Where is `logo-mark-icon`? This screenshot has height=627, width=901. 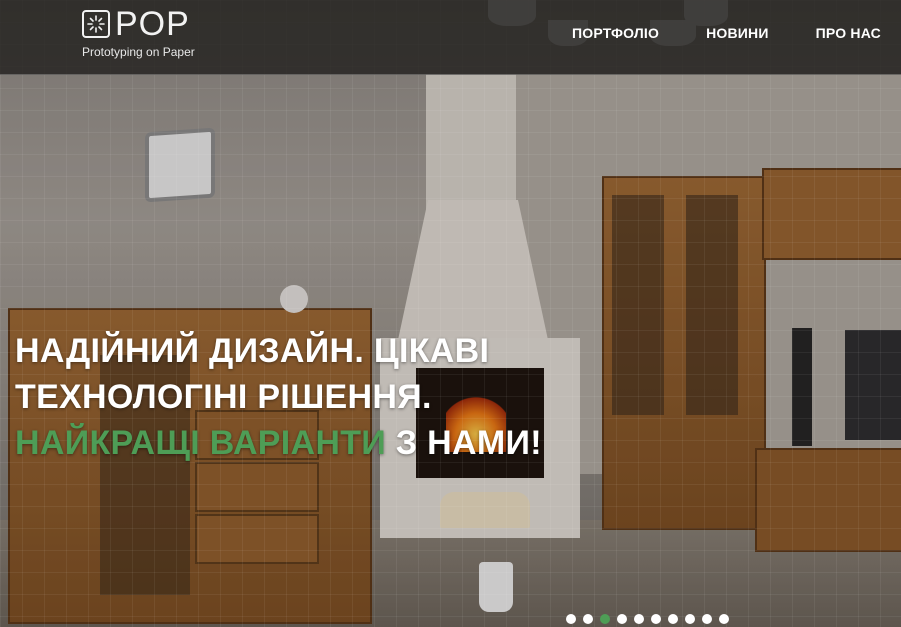
logo-mark-icon is located at coordinates (96, 24).